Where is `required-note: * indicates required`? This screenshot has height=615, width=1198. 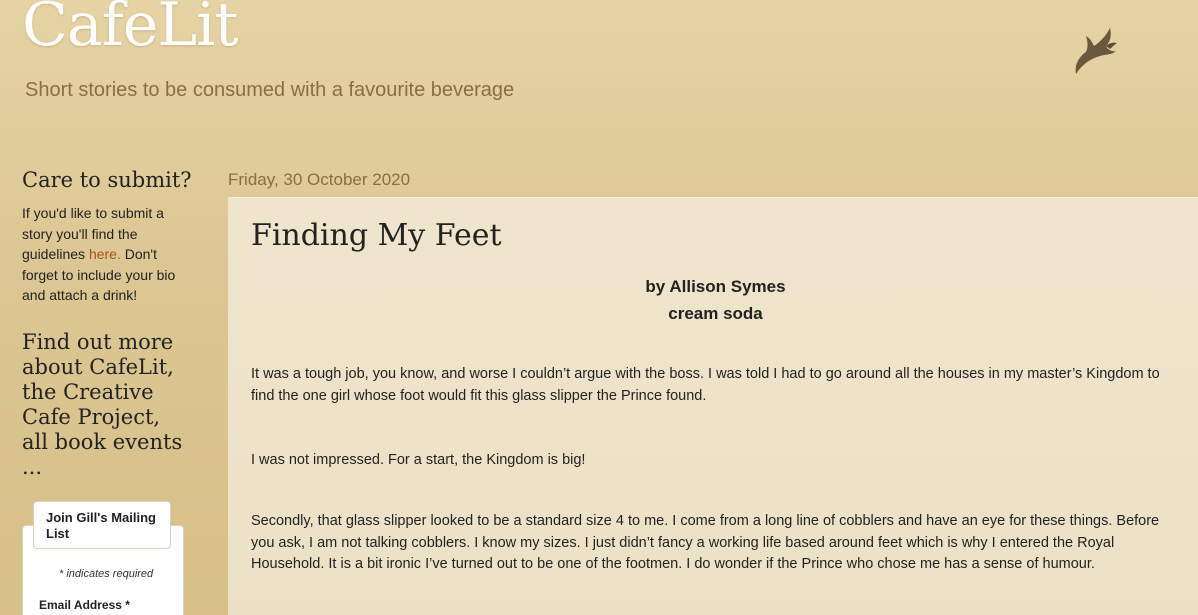 required-note: * indicates required is located at coordinates (106, 574).